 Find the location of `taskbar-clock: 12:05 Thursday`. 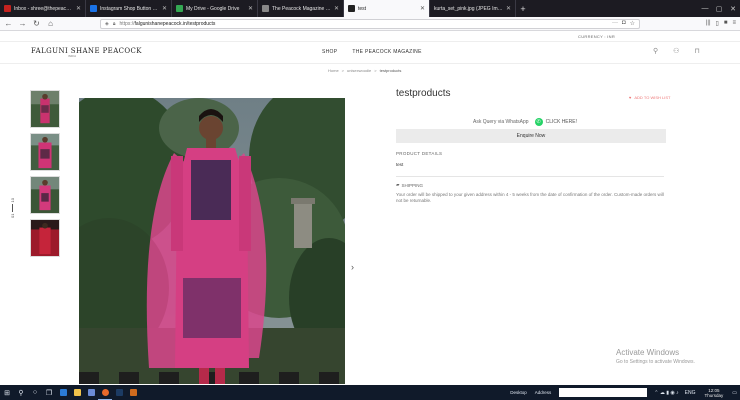

taskbar-clock: 12:05 Thursday is located at coordinates (714, 393).